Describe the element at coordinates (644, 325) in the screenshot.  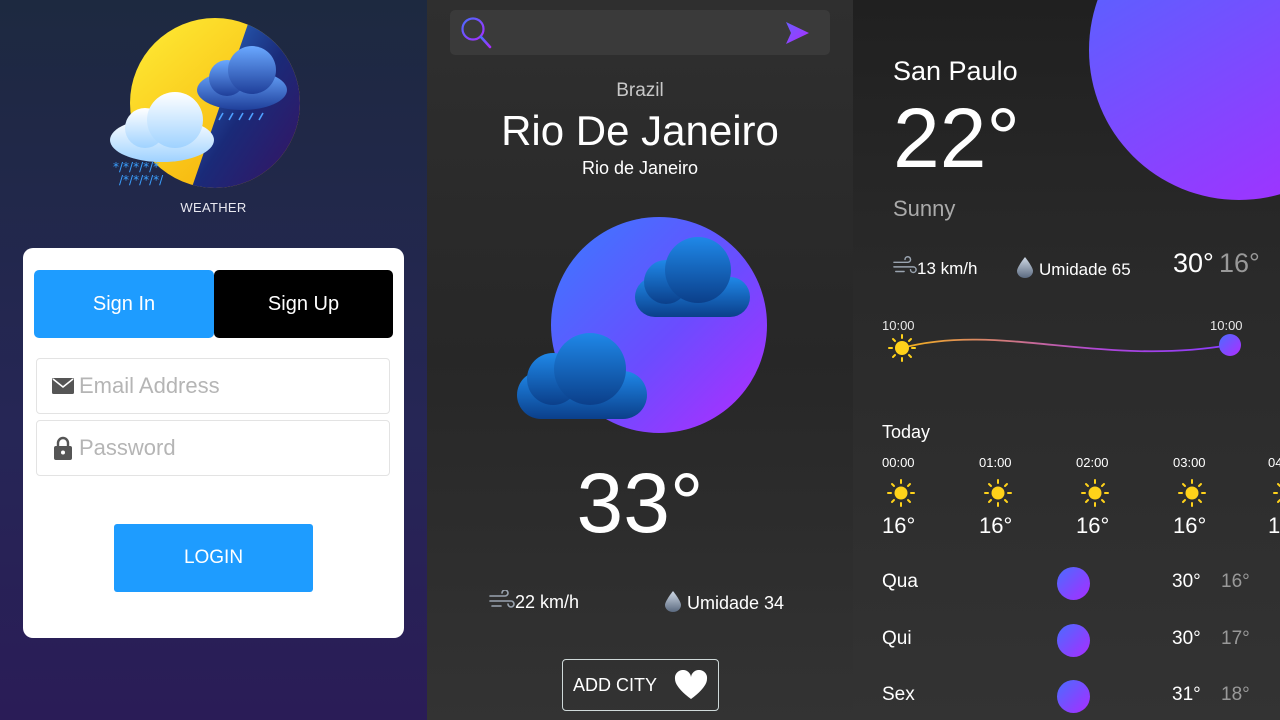
I see `cloud-icon` at that location.